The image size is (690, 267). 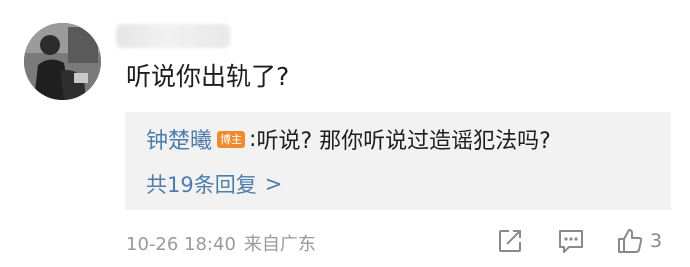 I want to click on thumbs-up-icon, so click(x=630, y=241).